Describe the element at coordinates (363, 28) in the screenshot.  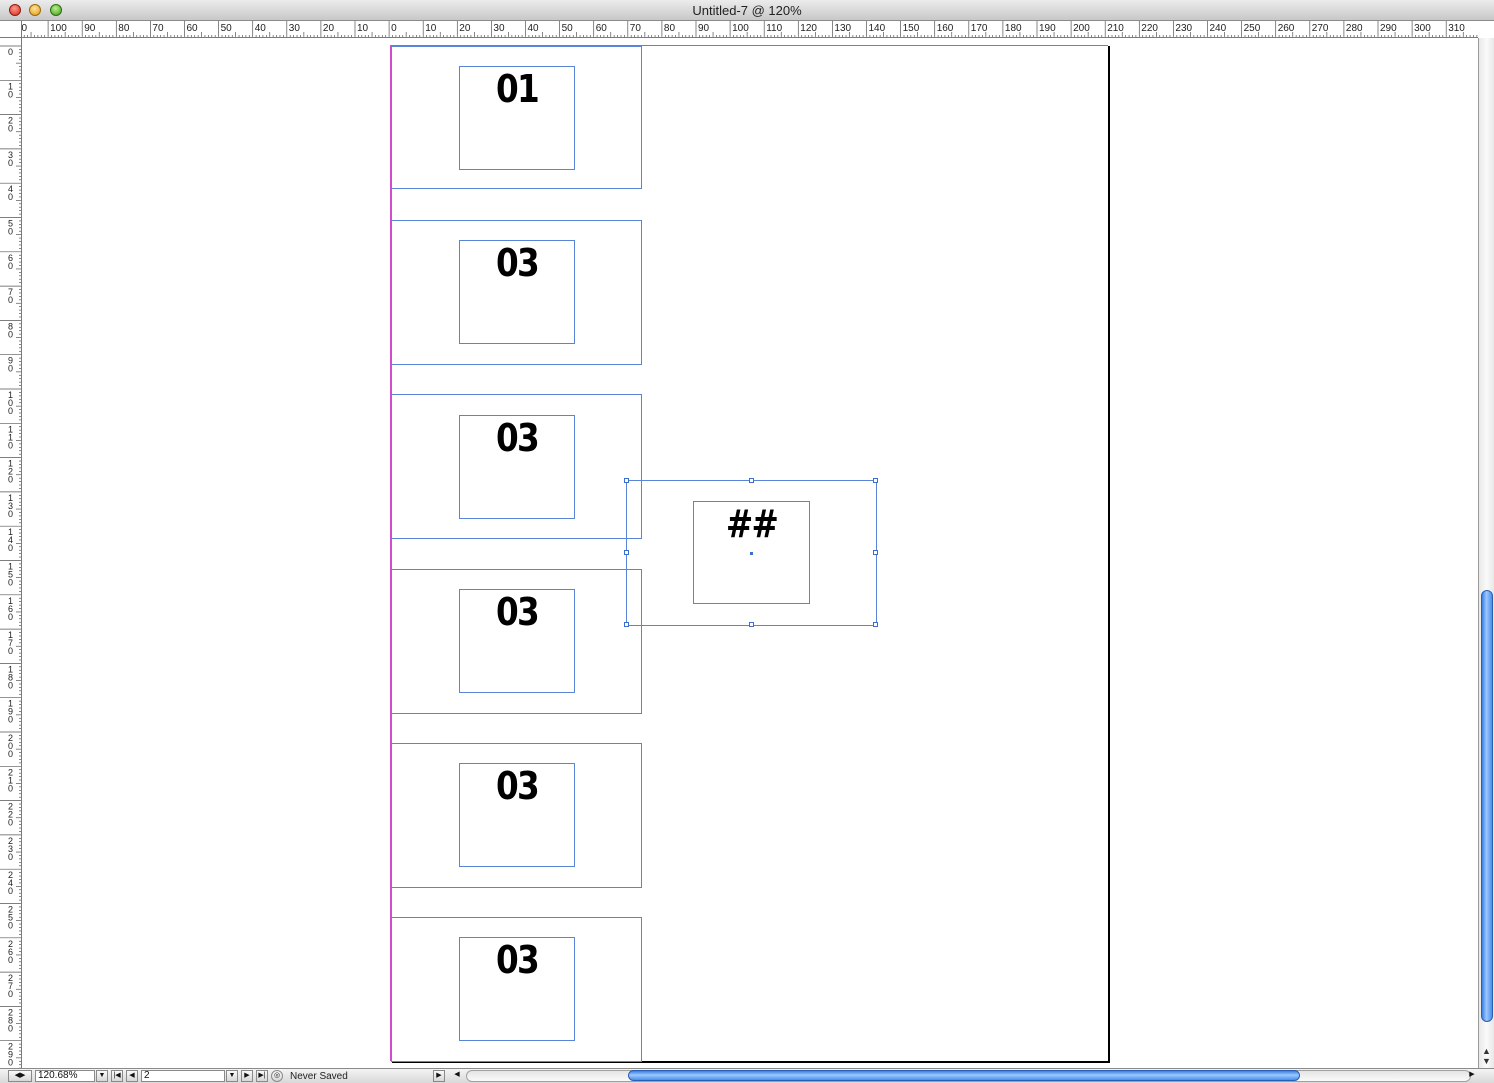
I see `ruler-label: 10` at that location.